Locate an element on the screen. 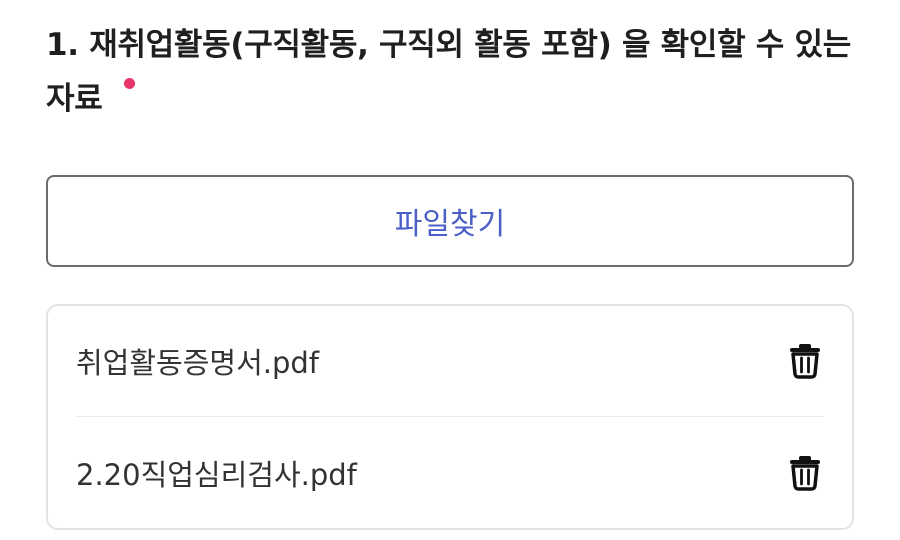 The image size is (900, 540). question-text: 1. 재취업활동(구직활동, 구직외 활동 포함) 을 확인할 수 있는 자료 is located at coordinates (448, 72).